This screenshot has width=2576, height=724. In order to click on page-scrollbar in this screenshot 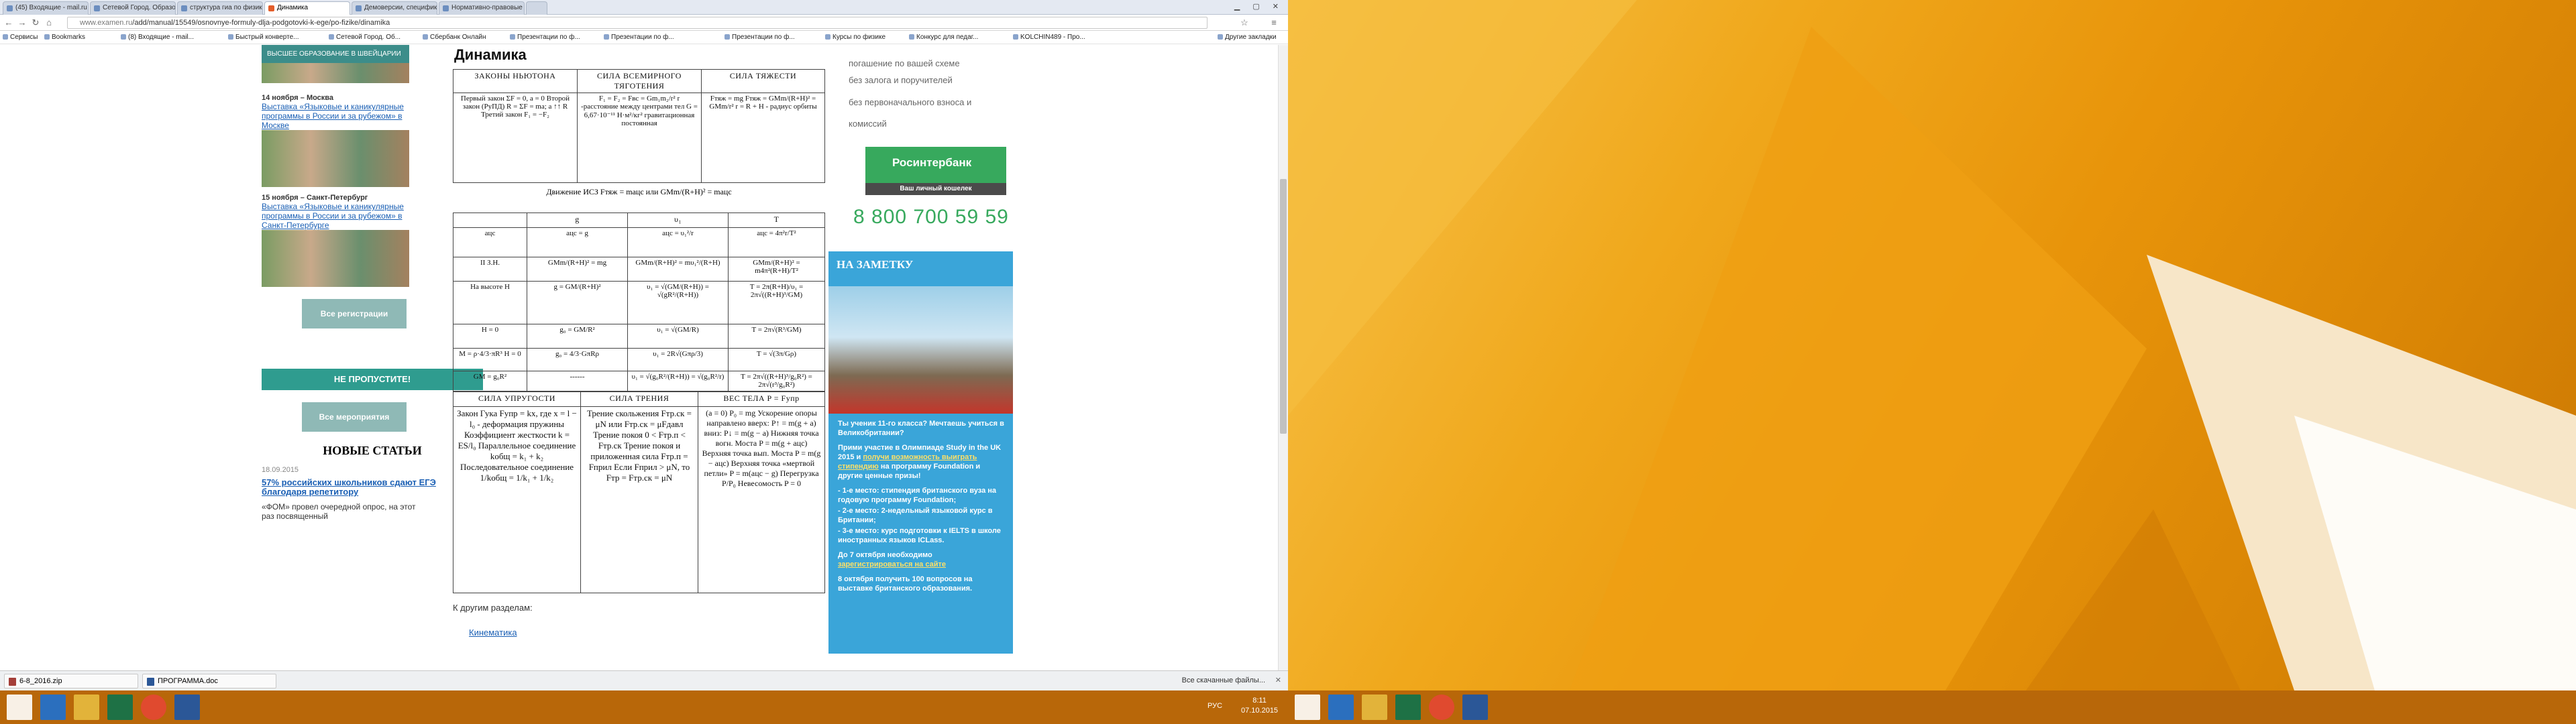, I will do `click(1283, 358)`.